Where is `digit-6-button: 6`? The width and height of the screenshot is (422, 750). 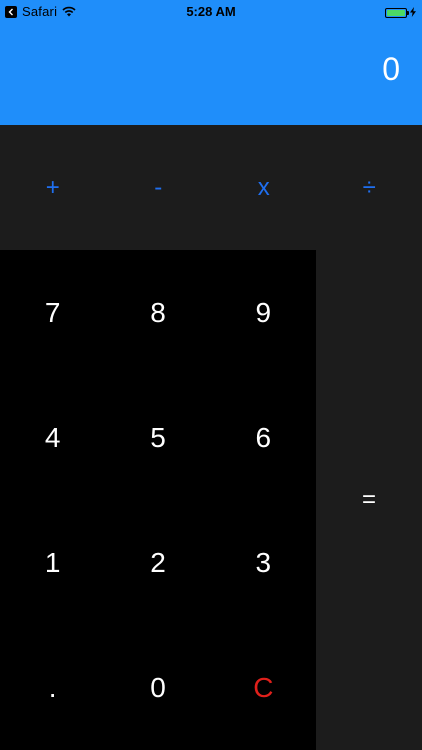
digit-6-button: 6 is located at coordinates (263, 437).